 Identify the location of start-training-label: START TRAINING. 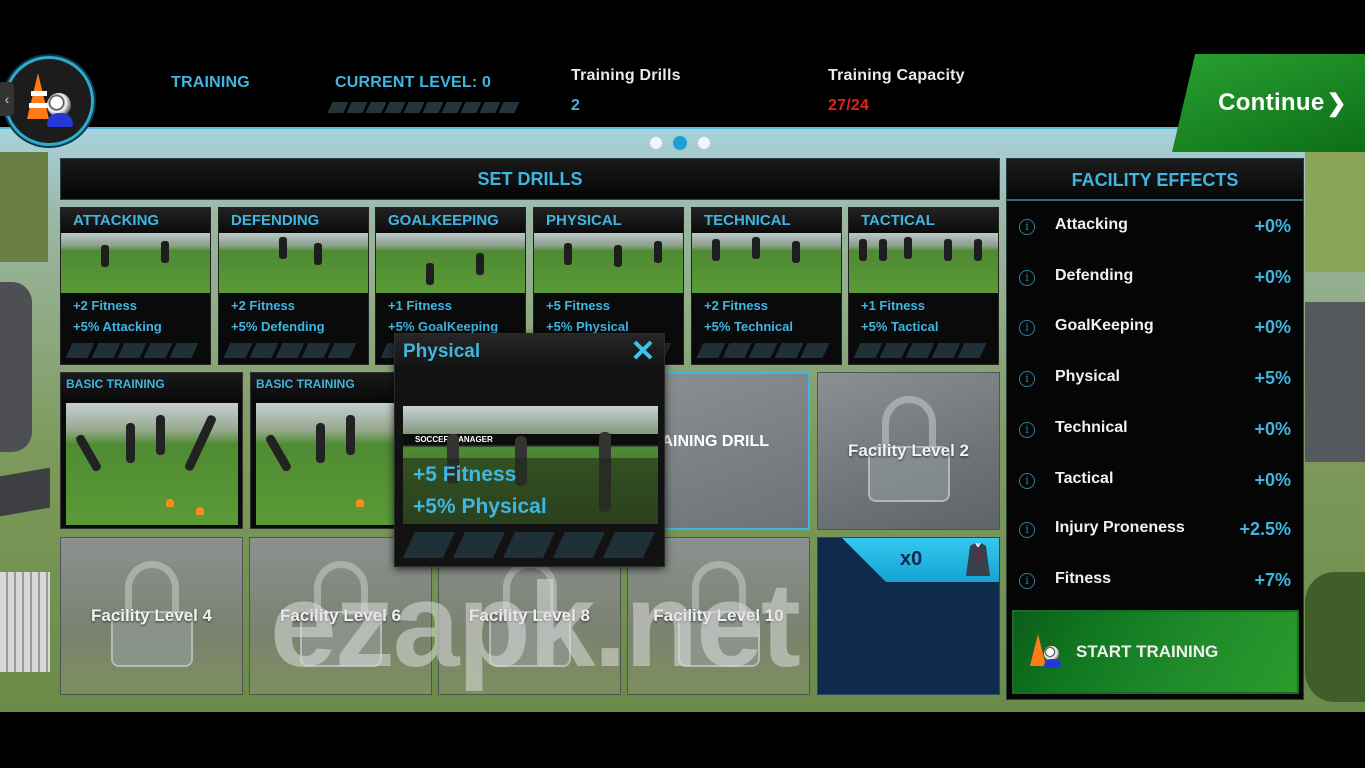
(1147, 651).